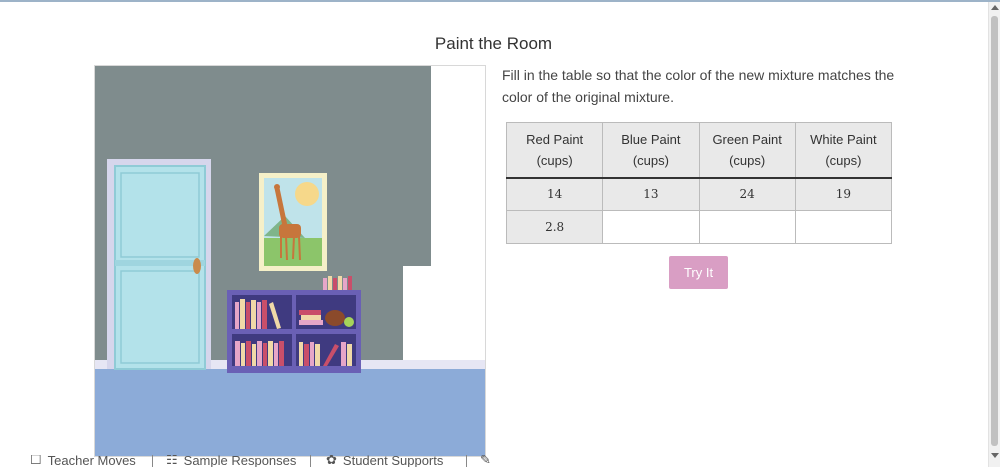 The width and height of the screenshot is (1000, 467). Describe the element at coordinates (843, 150) in the screenshot. I see `header-white-paint: White Paint (cups)` at that location.